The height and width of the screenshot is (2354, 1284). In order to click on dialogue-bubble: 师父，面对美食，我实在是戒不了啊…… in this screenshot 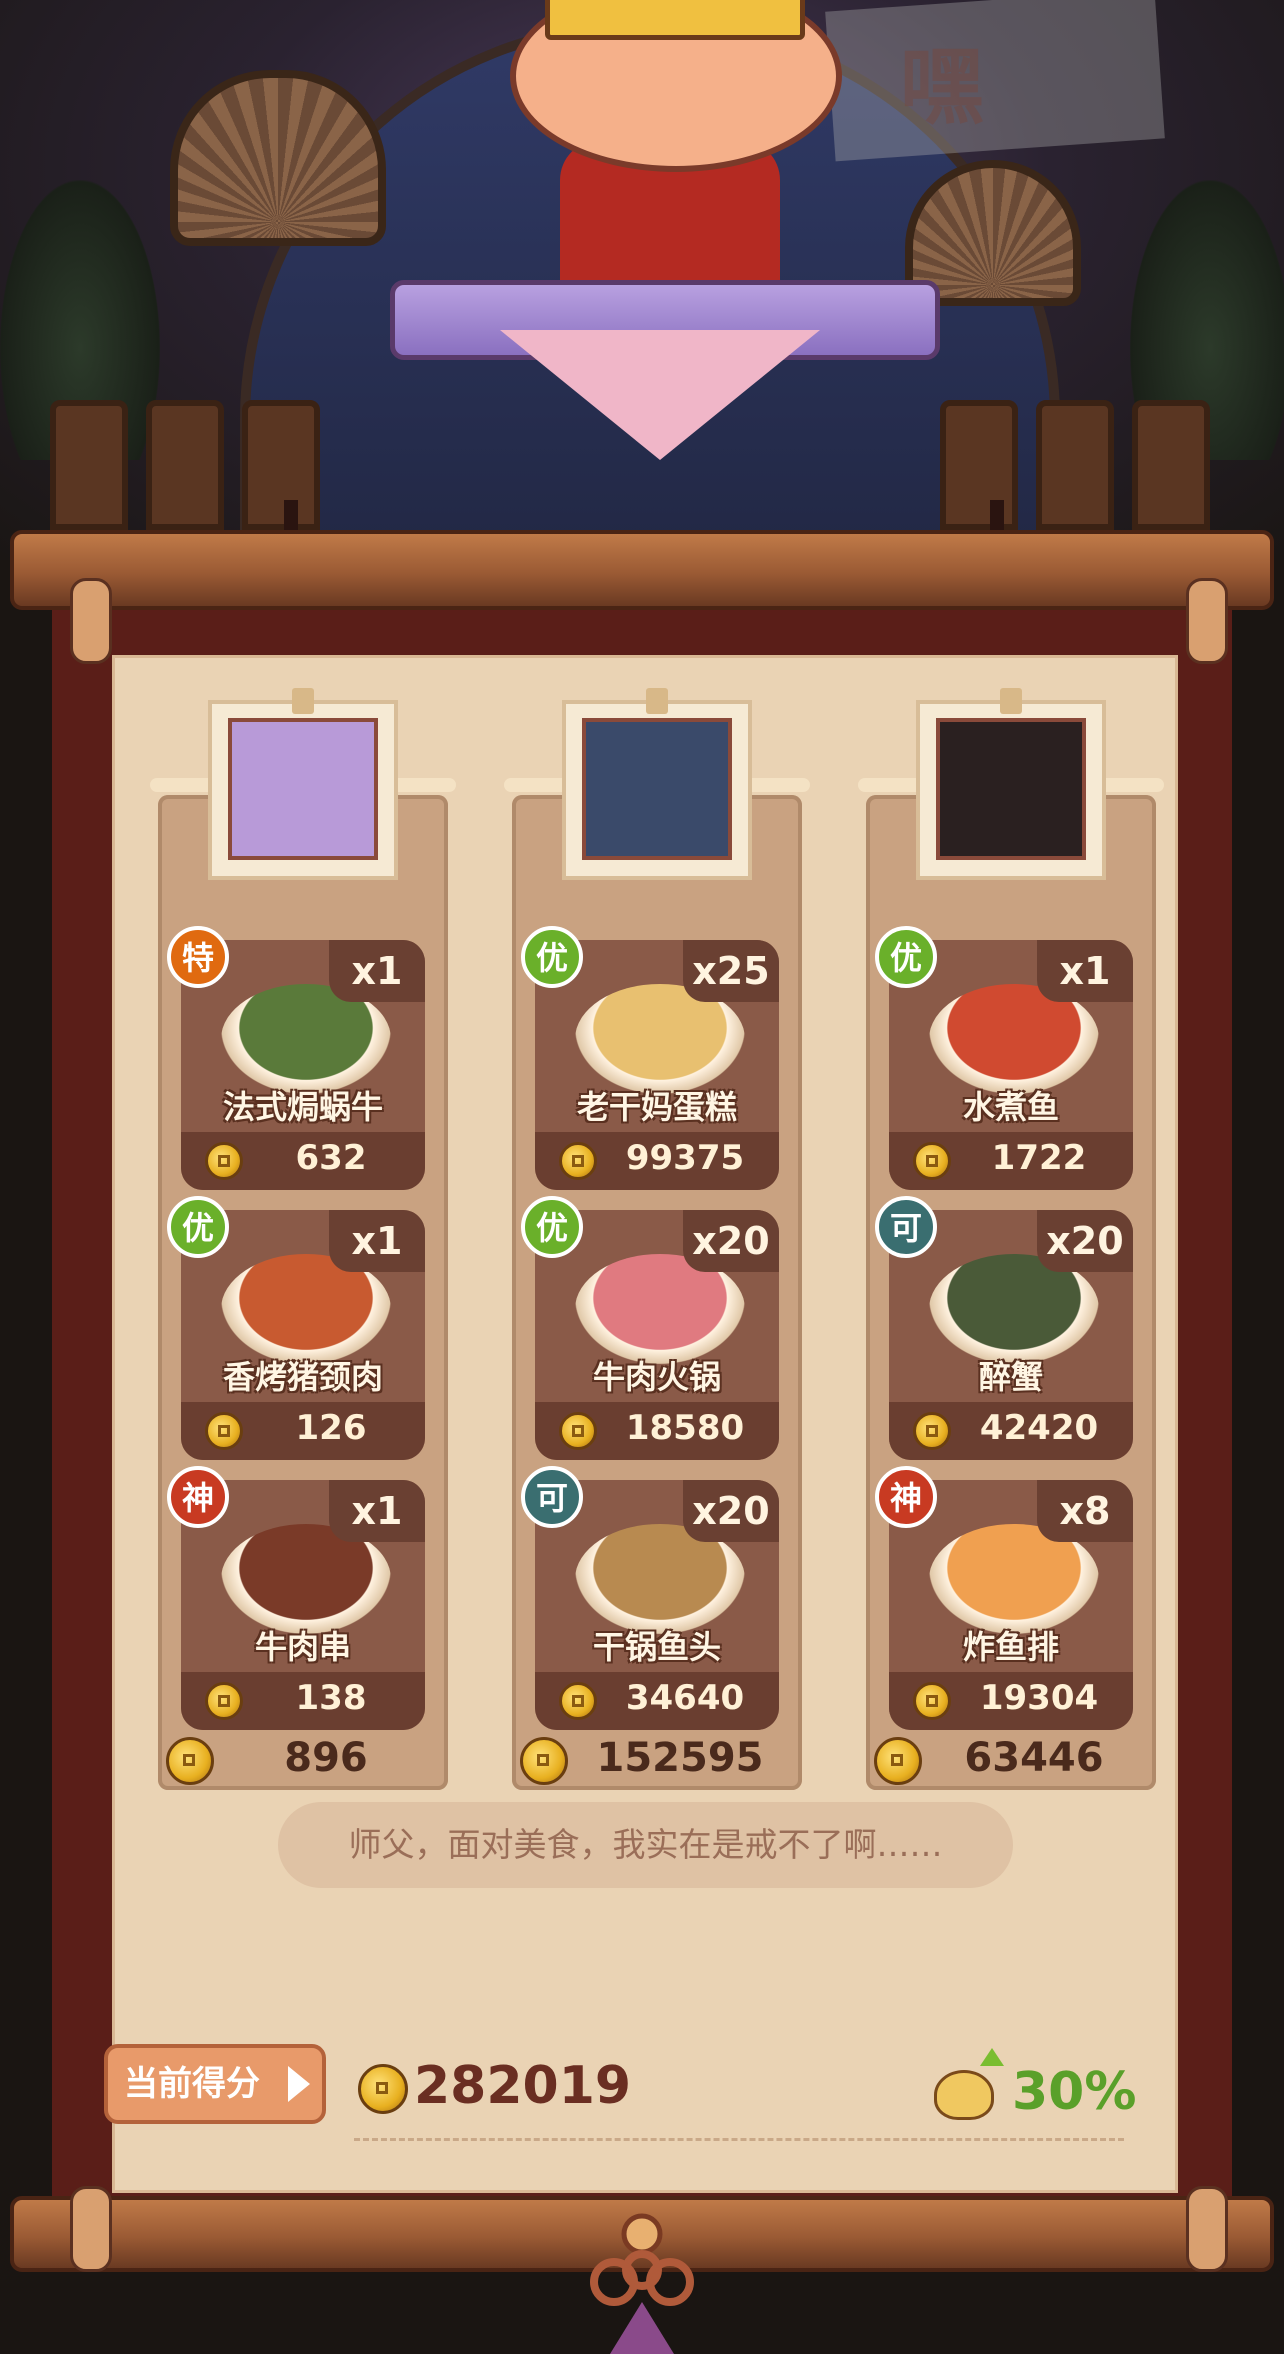, I will do `click(645, 1845)`.